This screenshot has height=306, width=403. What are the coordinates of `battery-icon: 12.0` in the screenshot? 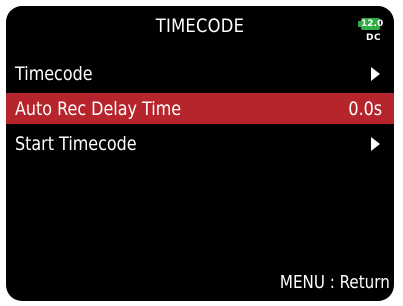 It's located at (371, 24).